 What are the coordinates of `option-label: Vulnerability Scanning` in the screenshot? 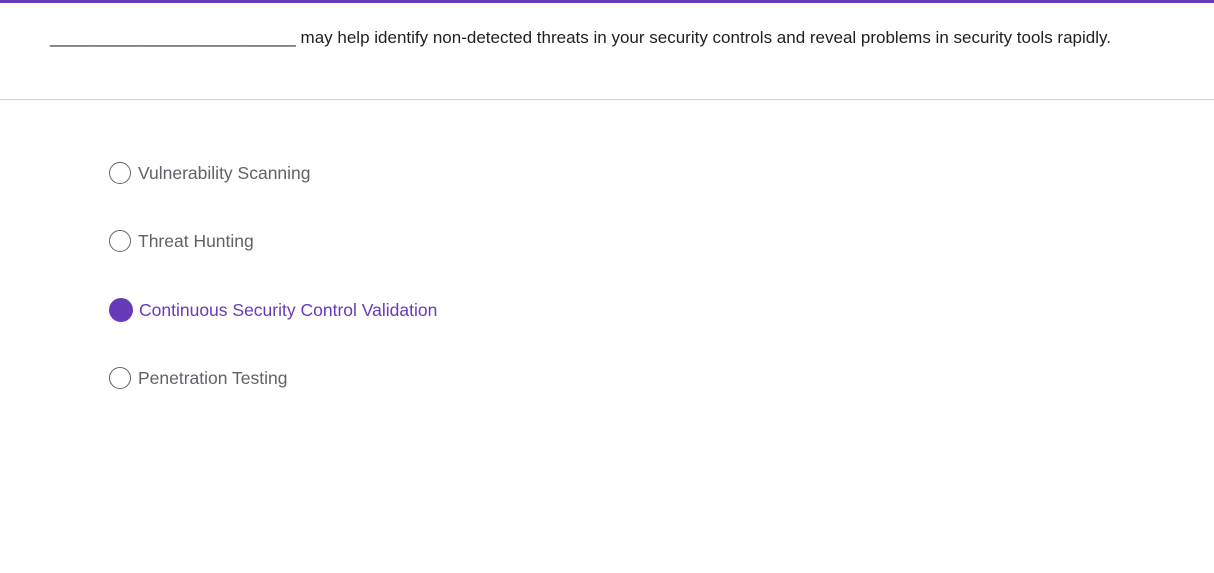 It's located at (224, 172).